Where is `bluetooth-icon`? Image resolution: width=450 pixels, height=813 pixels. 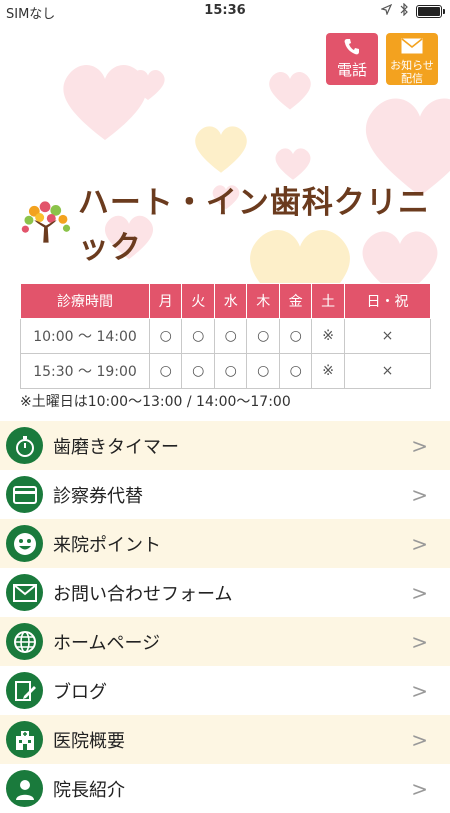 bluetooth-icon is located at coordinates (404, 11).